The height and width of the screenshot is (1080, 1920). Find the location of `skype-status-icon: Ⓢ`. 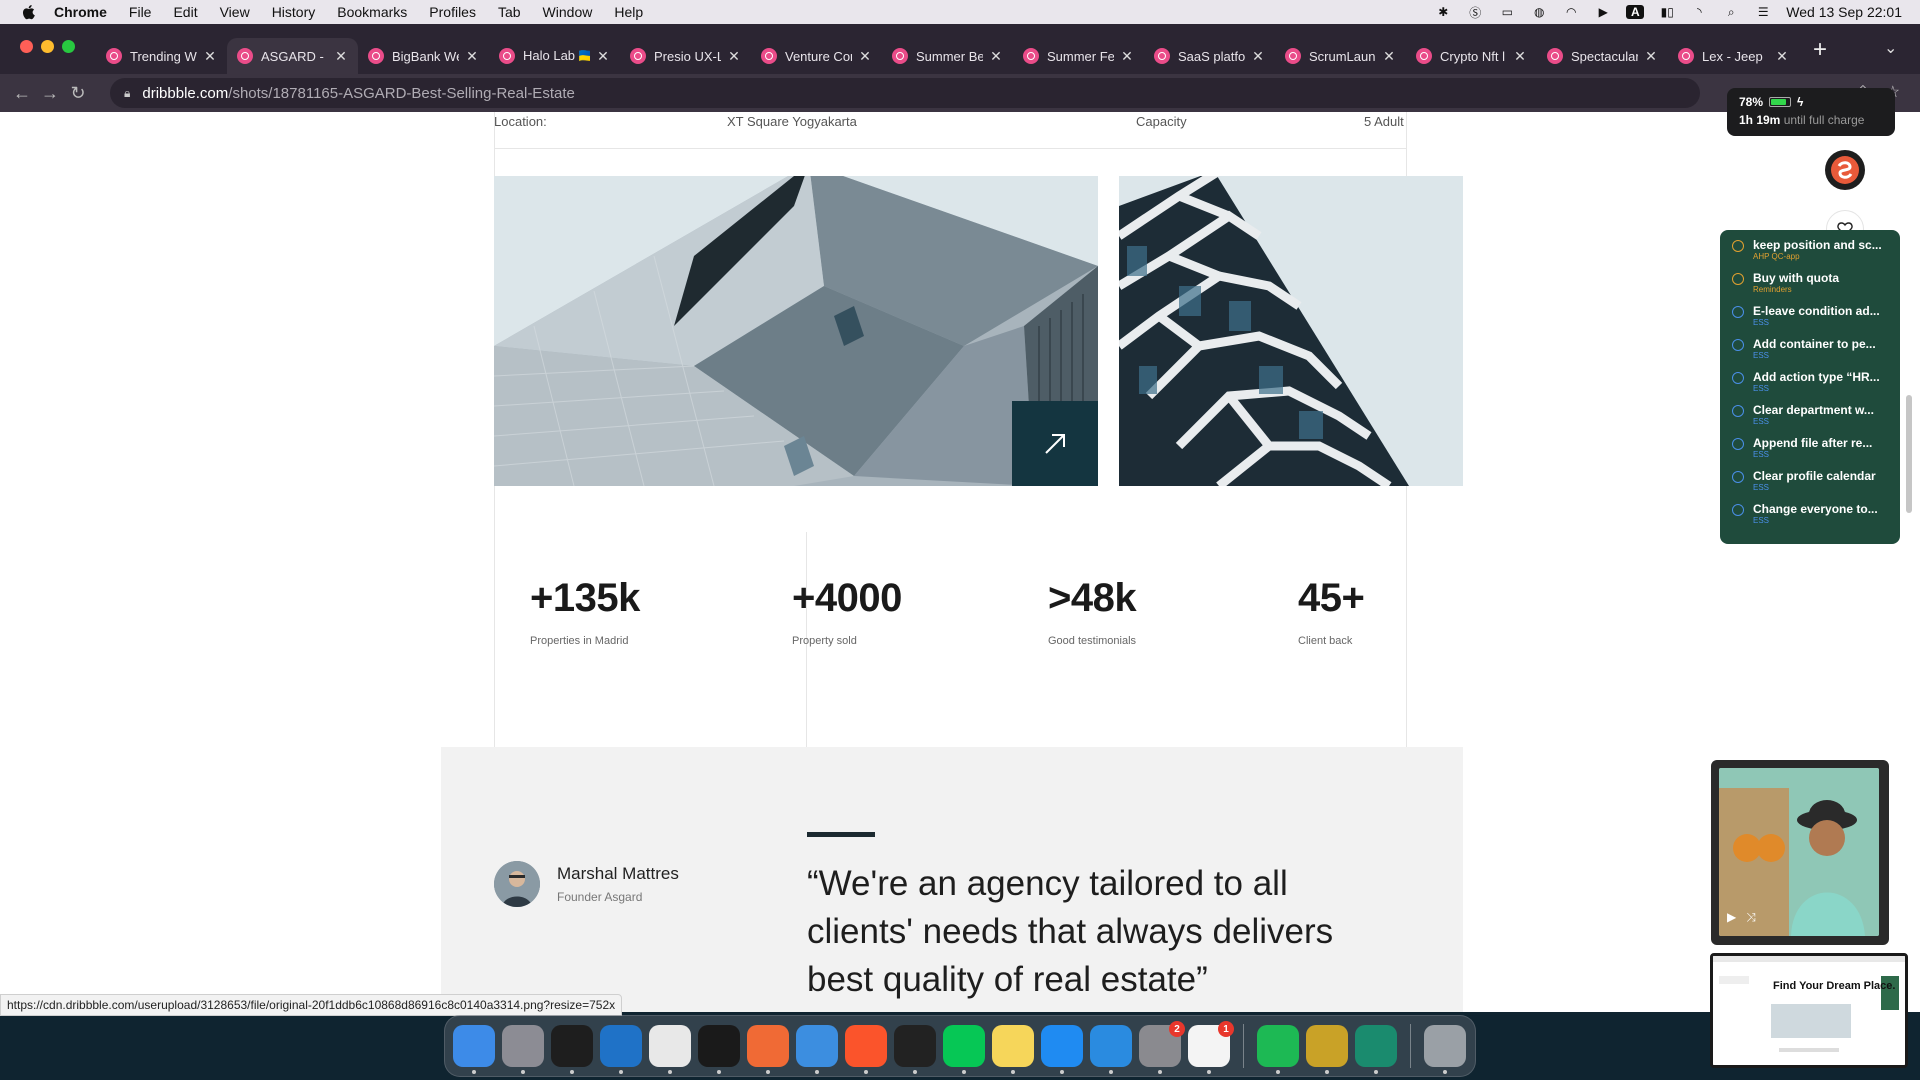

skype-status-icon: Ⓢ is located at coordinates (1475, 12).